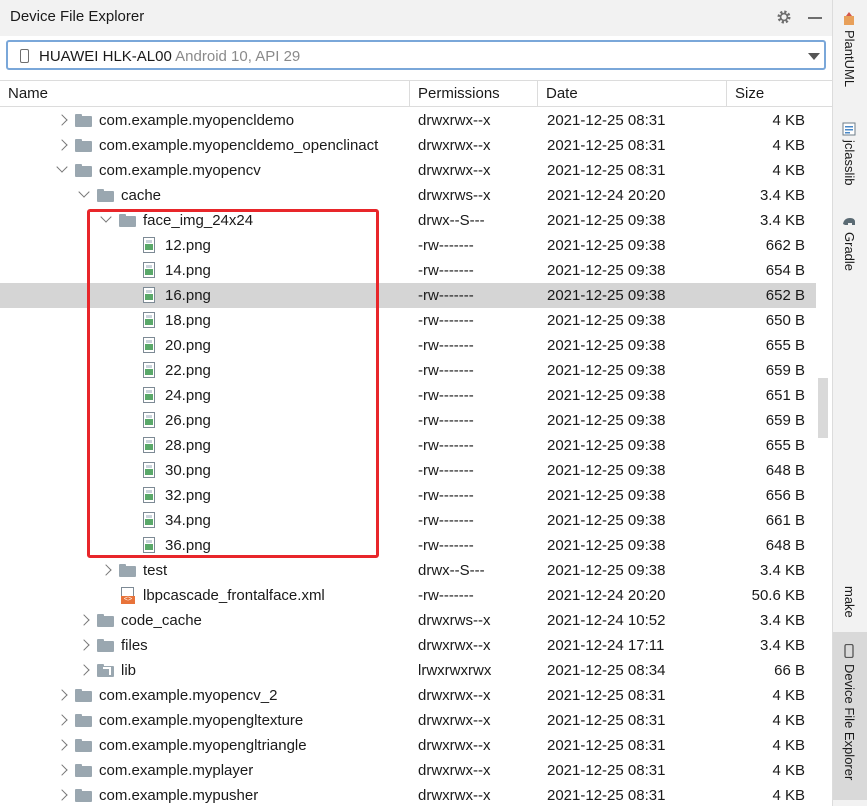  Describe the element at coordinates (408, 395) in the screenshot. I see `table-row: 24.png -rw------- 2021-12-25 09:38 651 B` at that location.